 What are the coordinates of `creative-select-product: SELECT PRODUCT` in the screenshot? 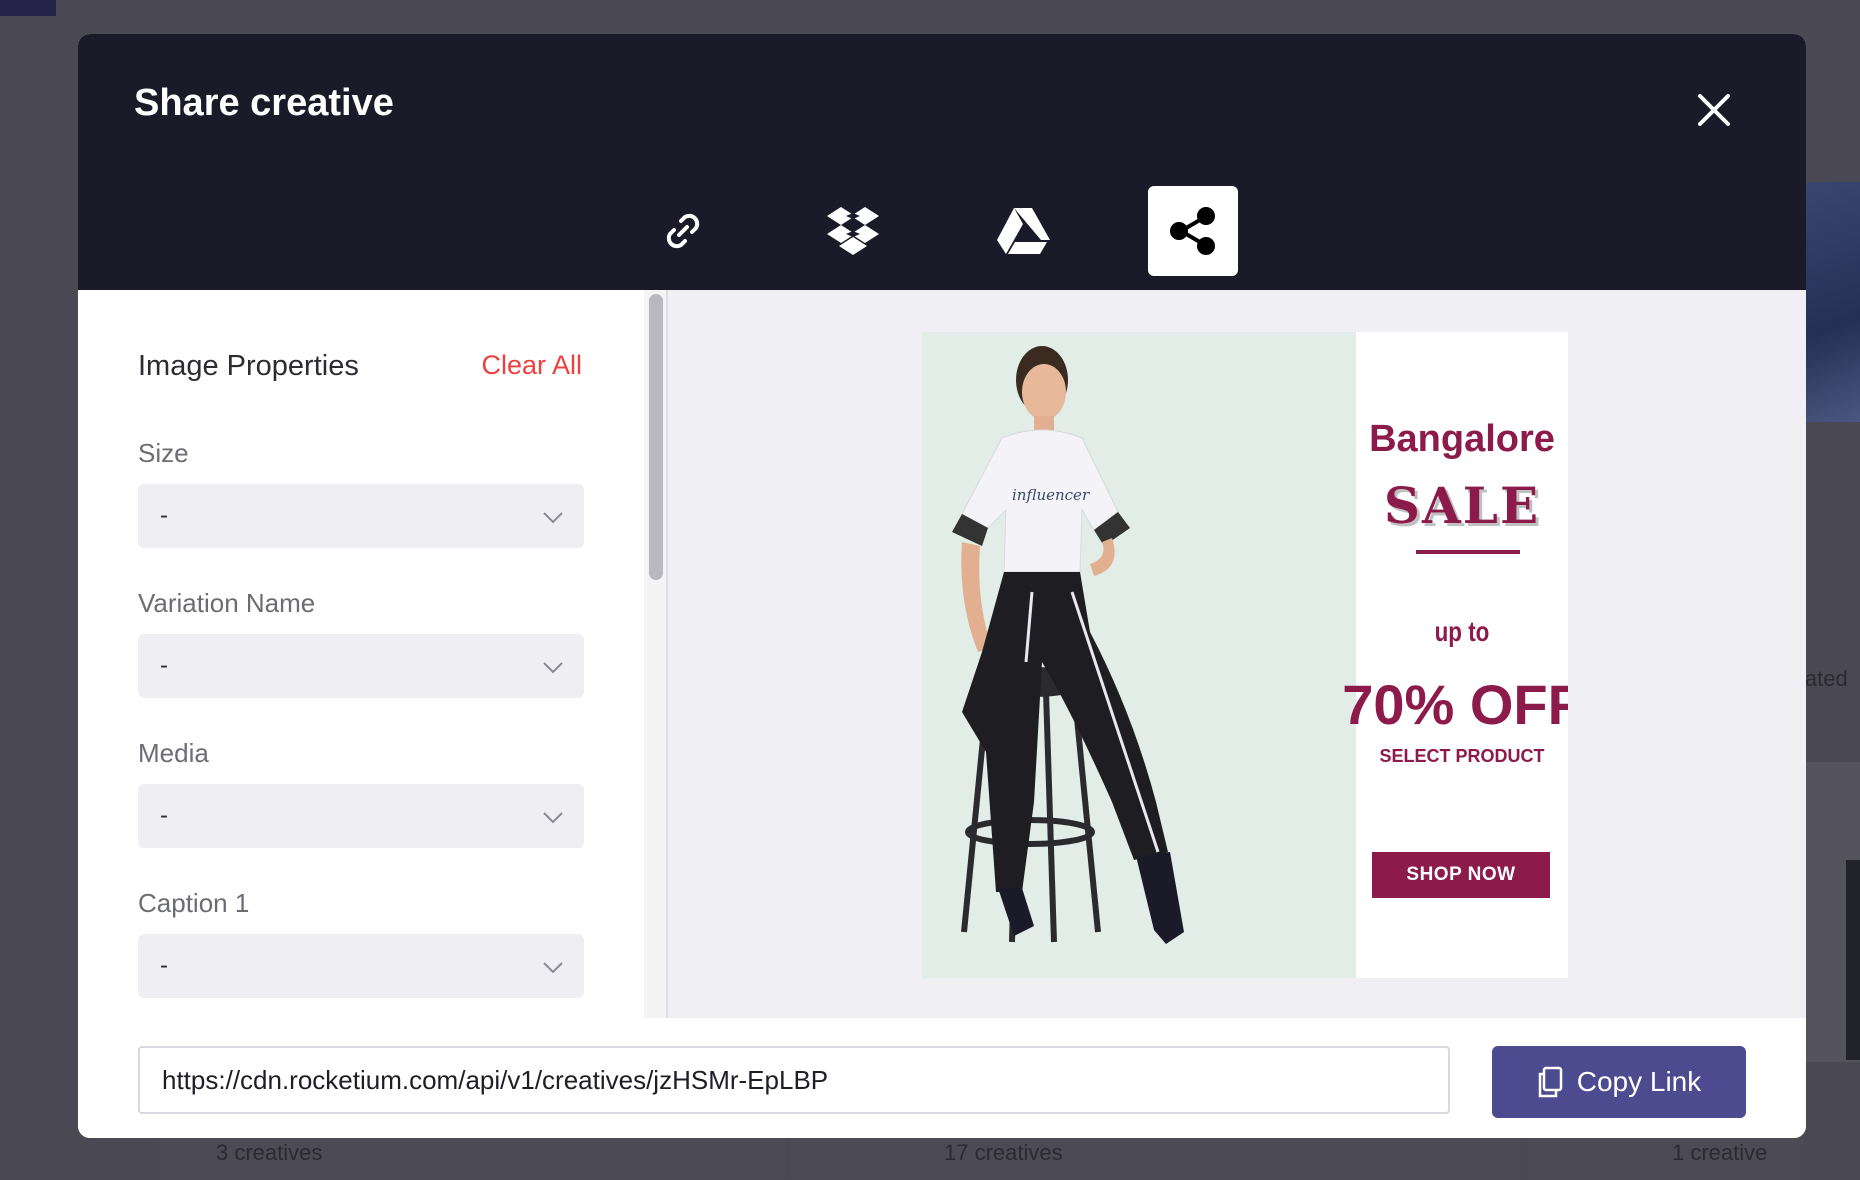 It's located at (1462, 756).